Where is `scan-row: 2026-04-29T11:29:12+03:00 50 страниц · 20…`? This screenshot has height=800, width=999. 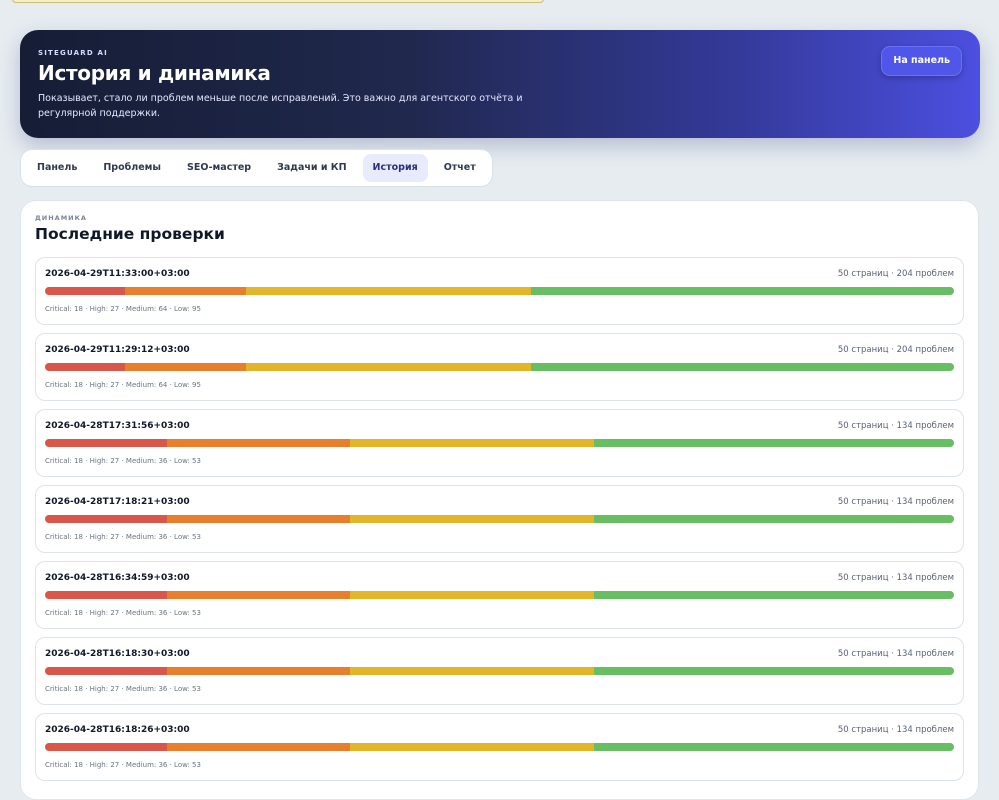
scan-row: 2026-04-29T11:29:12+03:00 50 страниц · 20… is located at coordinates (499, 367).